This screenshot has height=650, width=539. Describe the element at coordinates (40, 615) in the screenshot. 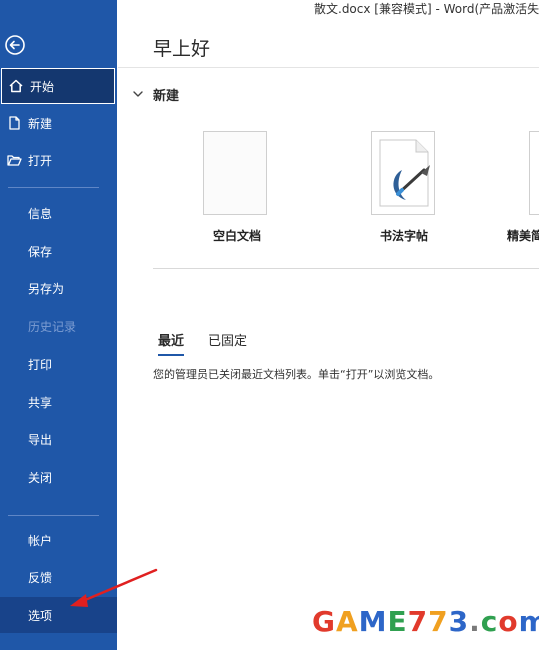

I see `sidebar-item-label: 选项` at that location.